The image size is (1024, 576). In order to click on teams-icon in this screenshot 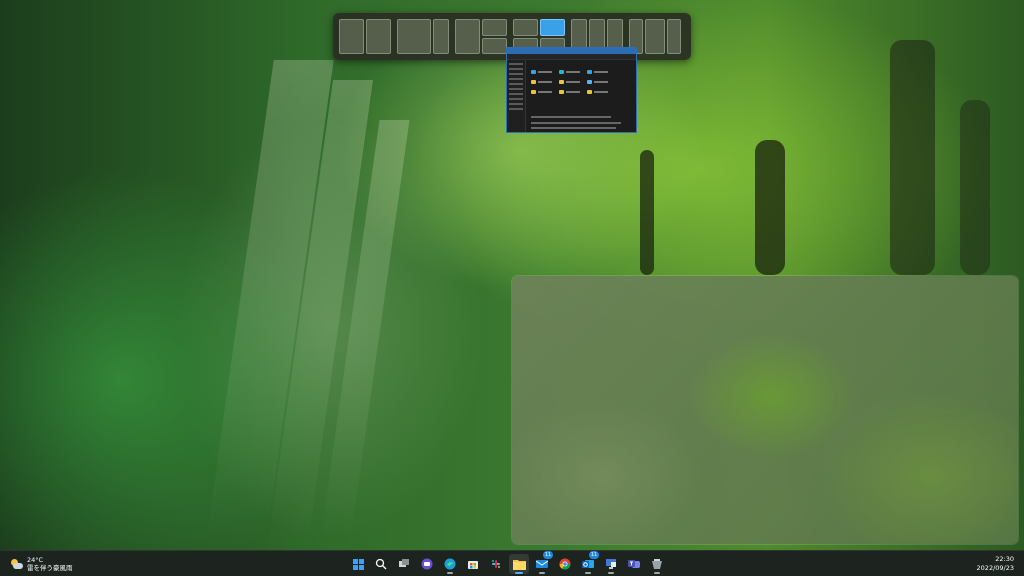, I will do `click(634, 564)`.